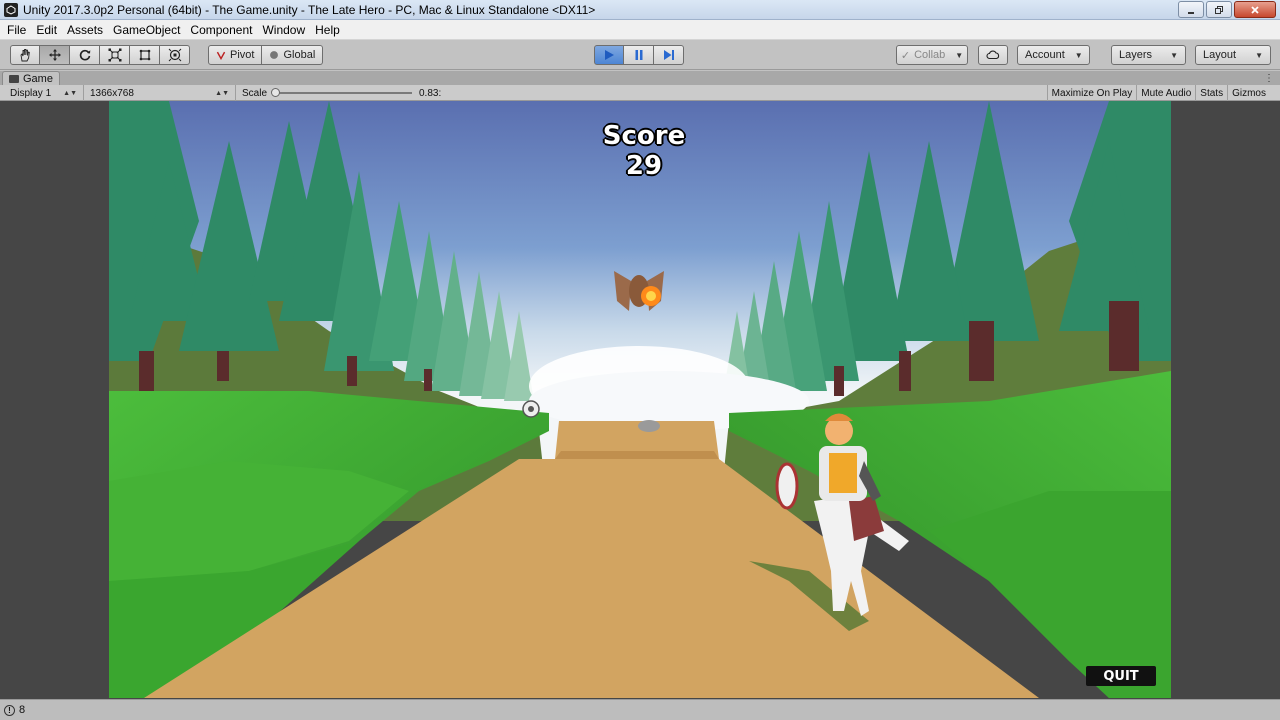 The width and height of the screenshot is (1280, 720). Describe the element at coordinates (275, 92) in the screenshot. I see `scale-slider-thumb` at that location.